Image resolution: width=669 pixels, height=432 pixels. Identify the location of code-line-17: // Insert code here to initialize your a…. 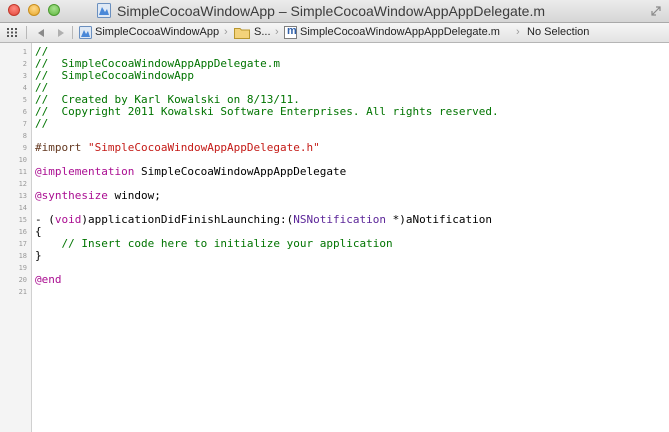
(214, 243).